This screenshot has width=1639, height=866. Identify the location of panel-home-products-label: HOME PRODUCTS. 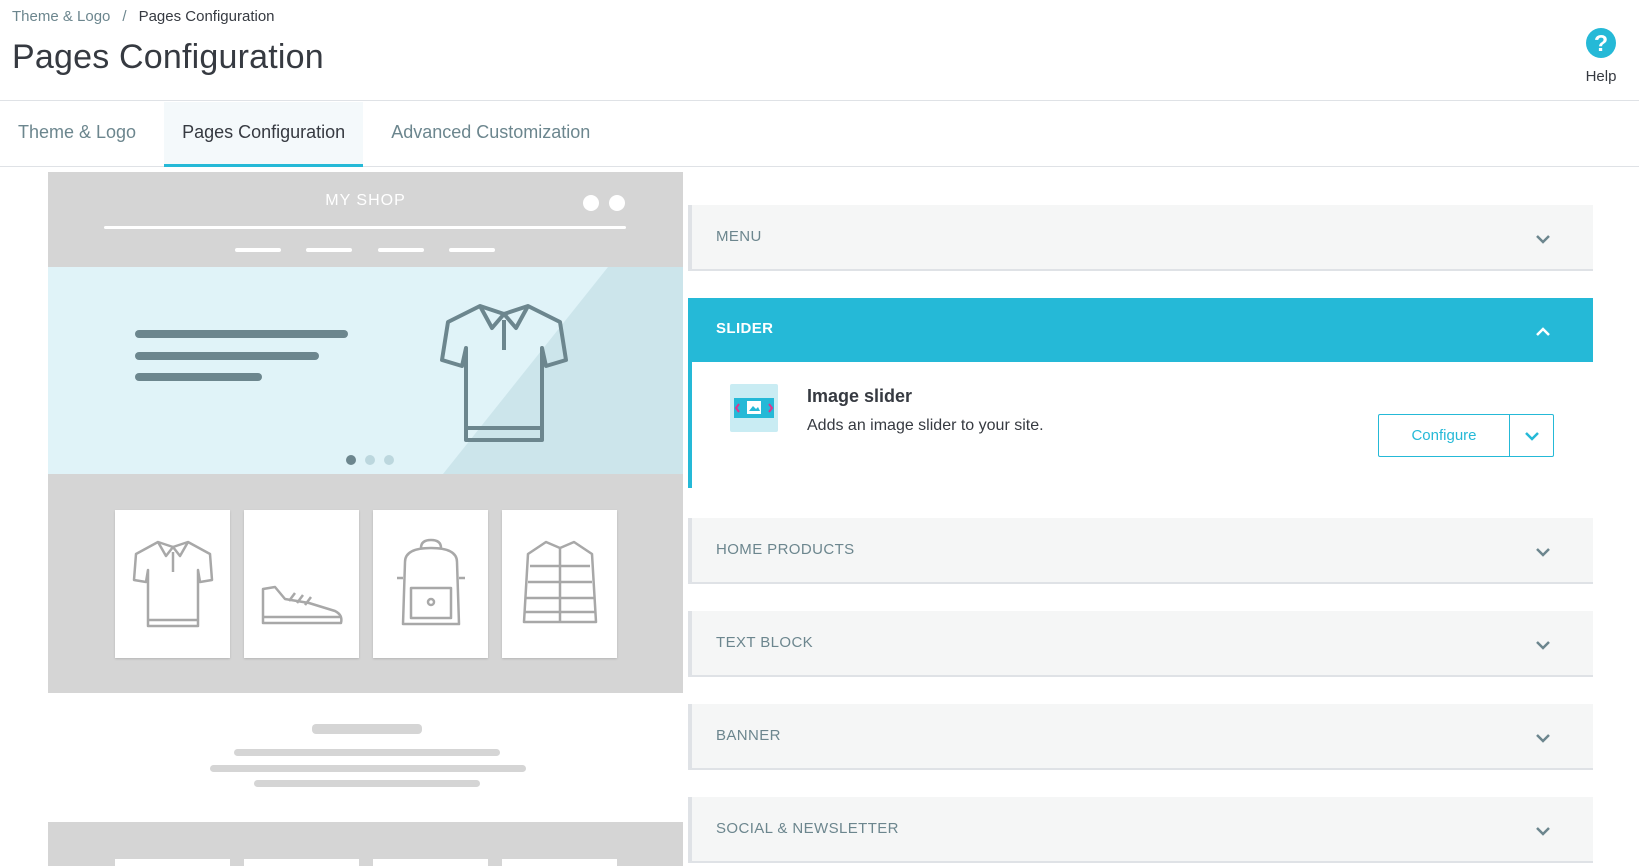
(785, 549).